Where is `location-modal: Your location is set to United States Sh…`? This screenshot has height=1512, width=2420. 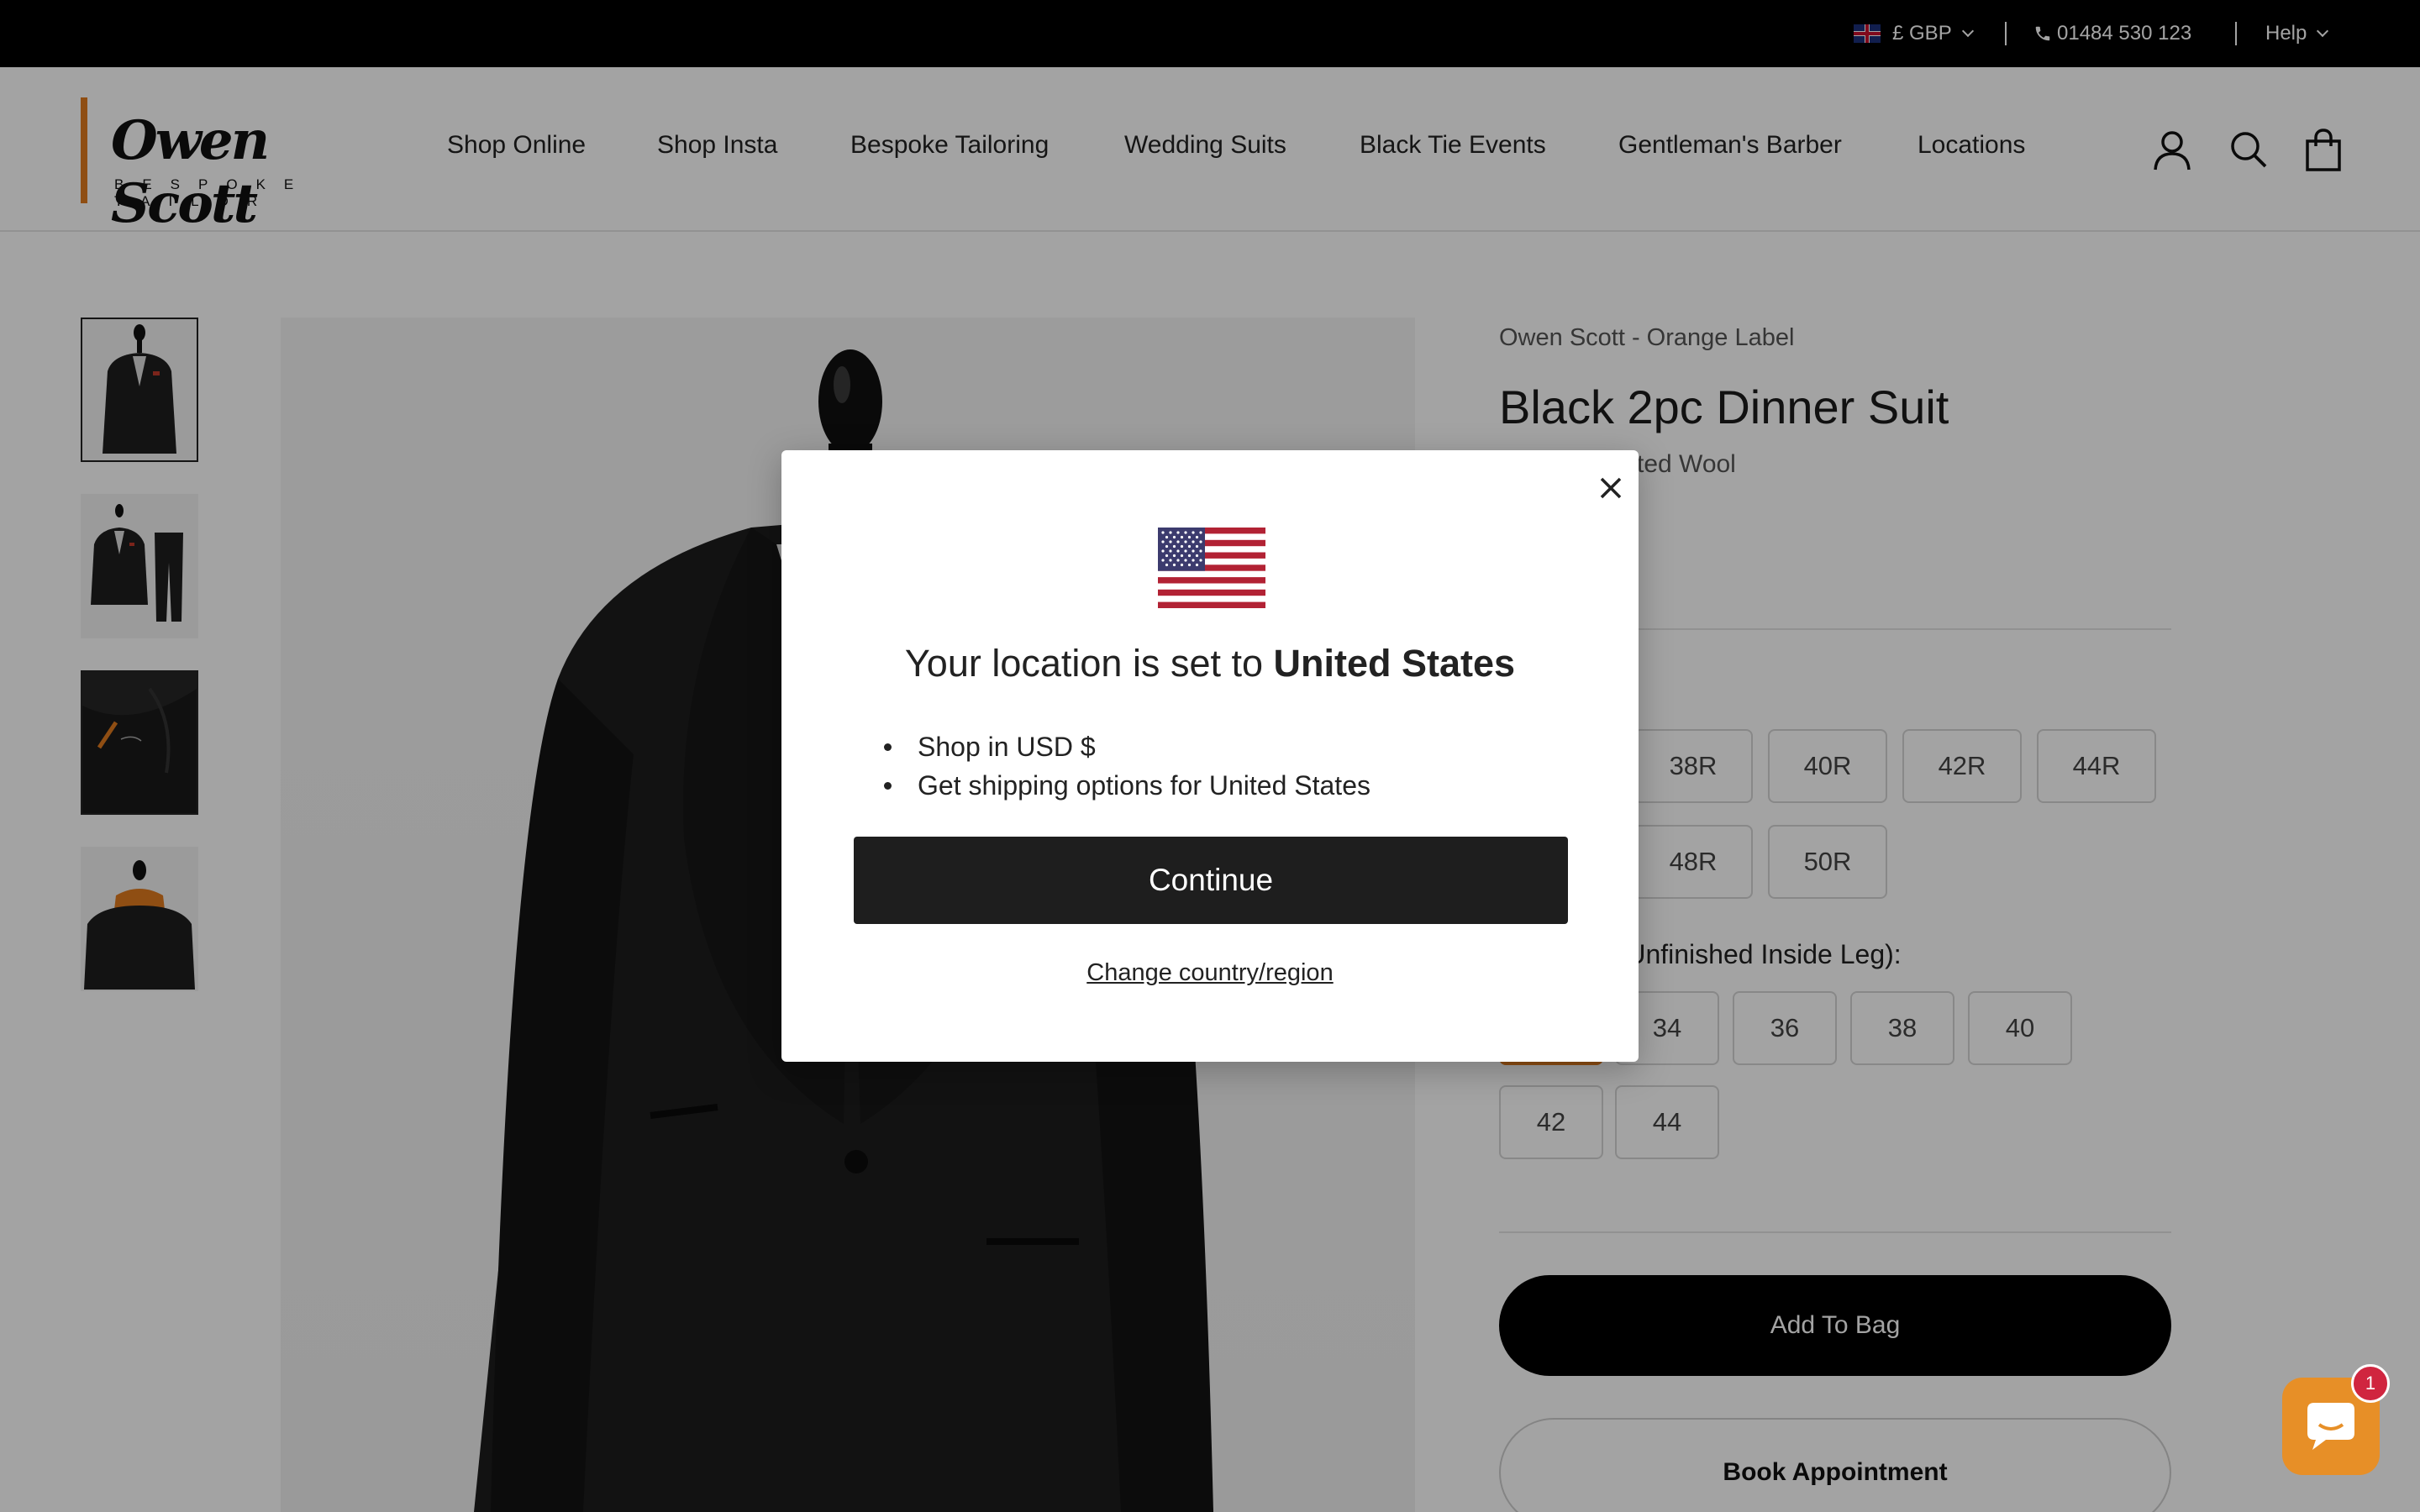 location-modal: Your location is set to United States Sh… is located at coordinates (1210, 756).